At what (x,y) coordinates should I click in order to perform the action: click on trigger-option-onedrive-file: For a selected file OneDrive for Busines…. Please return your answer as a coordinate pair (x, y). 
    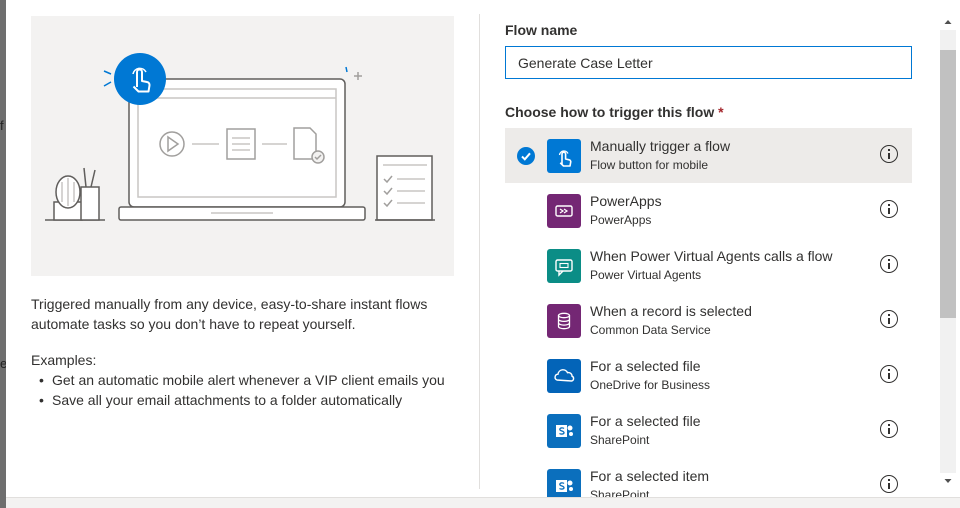
    Looking at the image, I should click on (708, 375).